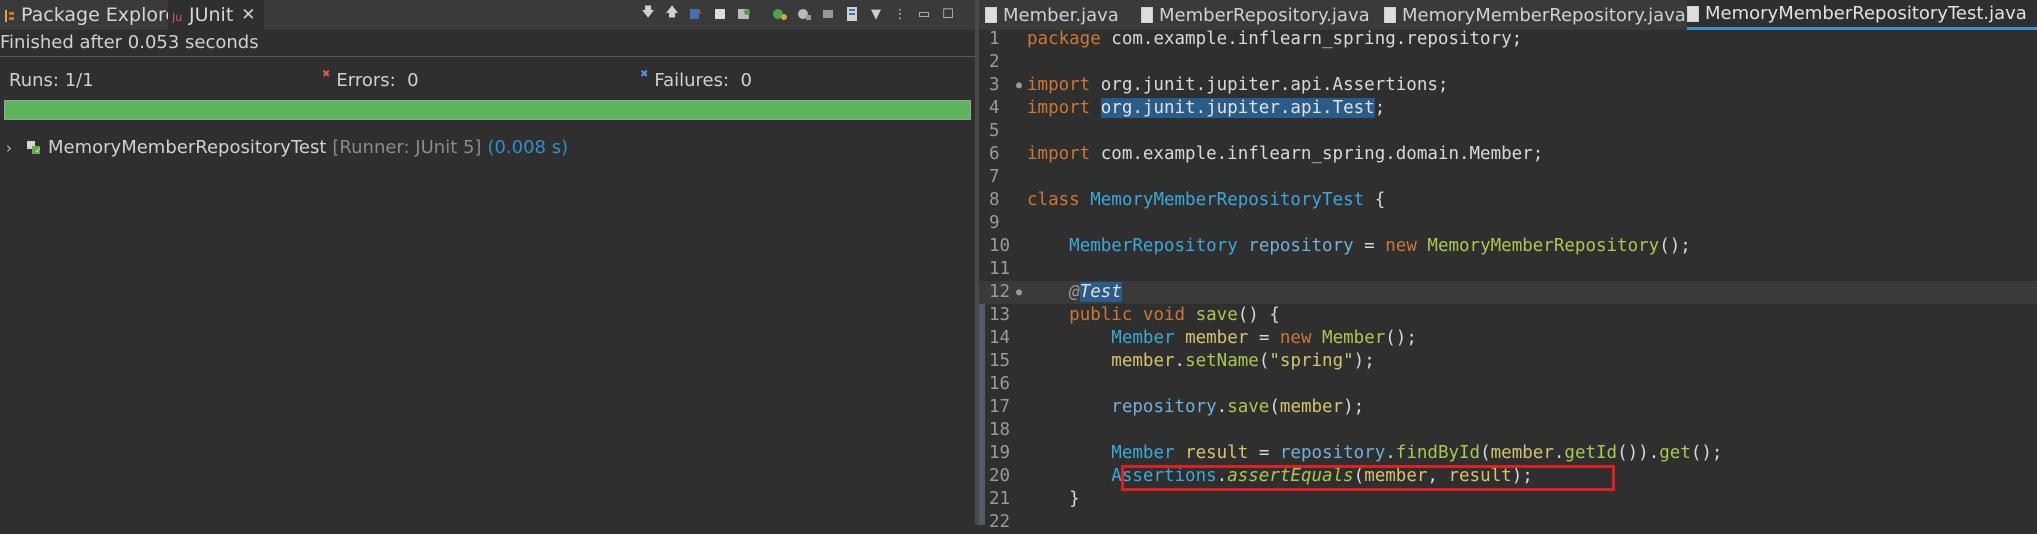 This screenshot has height=534, width=2037. I want to click on line-number: 15, so click(1000, 361).